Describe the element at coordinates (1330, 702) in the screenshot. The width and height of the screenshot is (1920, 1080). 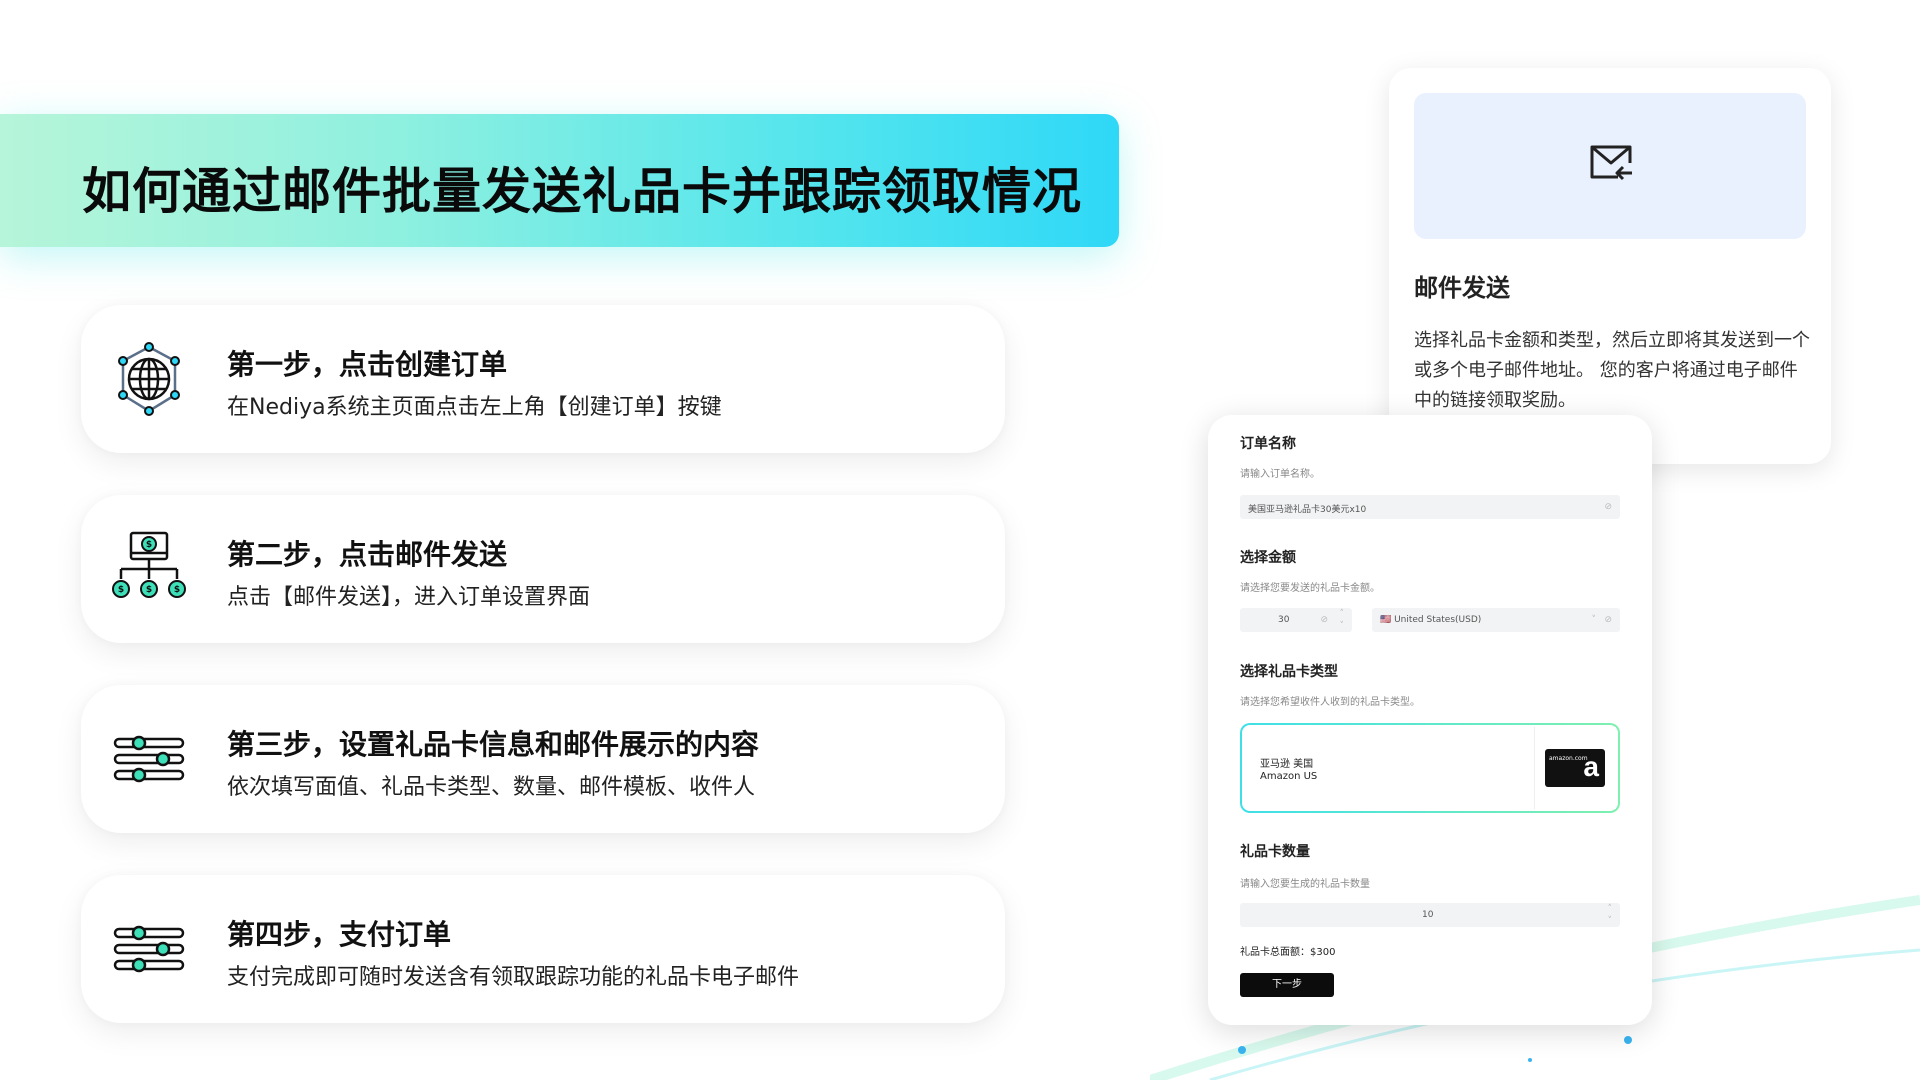
I see `card-type-hint: 请选择您希望收件人收到的礼品卡类型。` at that location.